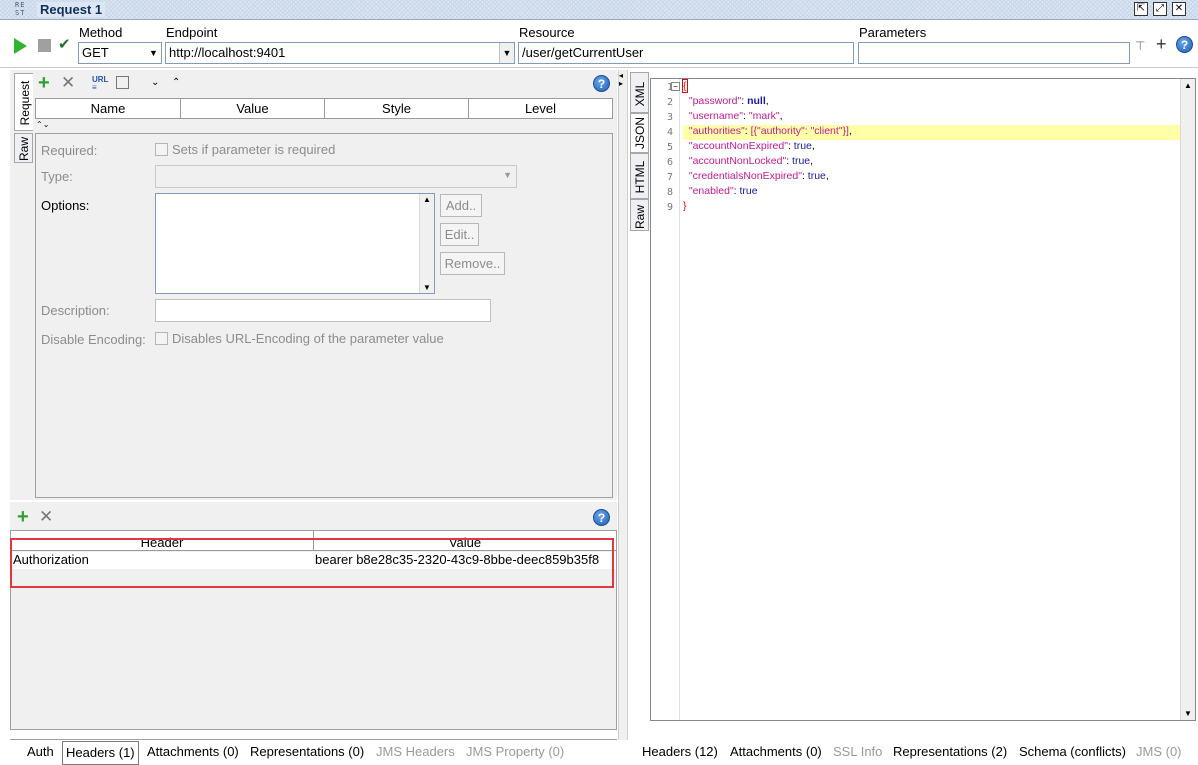 The width and height of the screenshot is (1198, 765). Describe the element at coordinates (669, 177) in the screenshot. I see `line-number: 7` at that location.